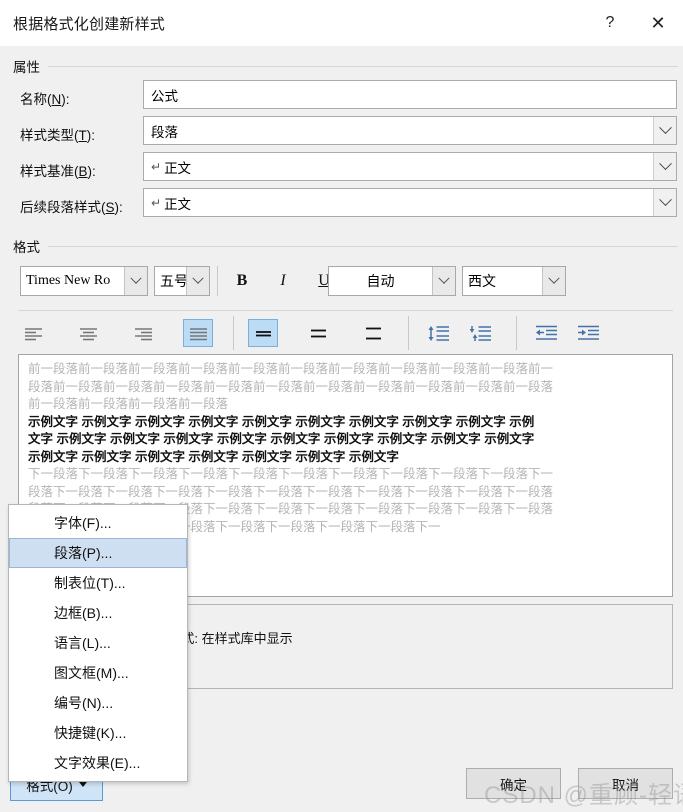  I want to click on title-bar-buttons: ? ✕, so click(635, 23).